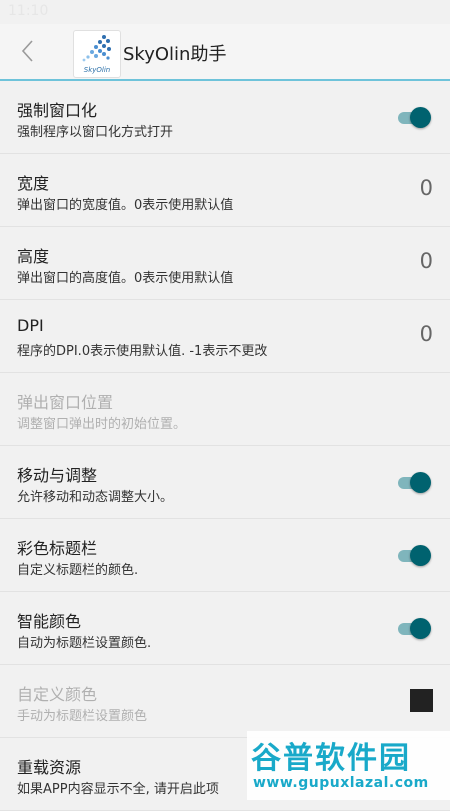 This screenshot has height=811, width=450. Describe the element at coordinates (57, 548) in the screenshot. I see `setting-title: 彩色标题栏` at that location.